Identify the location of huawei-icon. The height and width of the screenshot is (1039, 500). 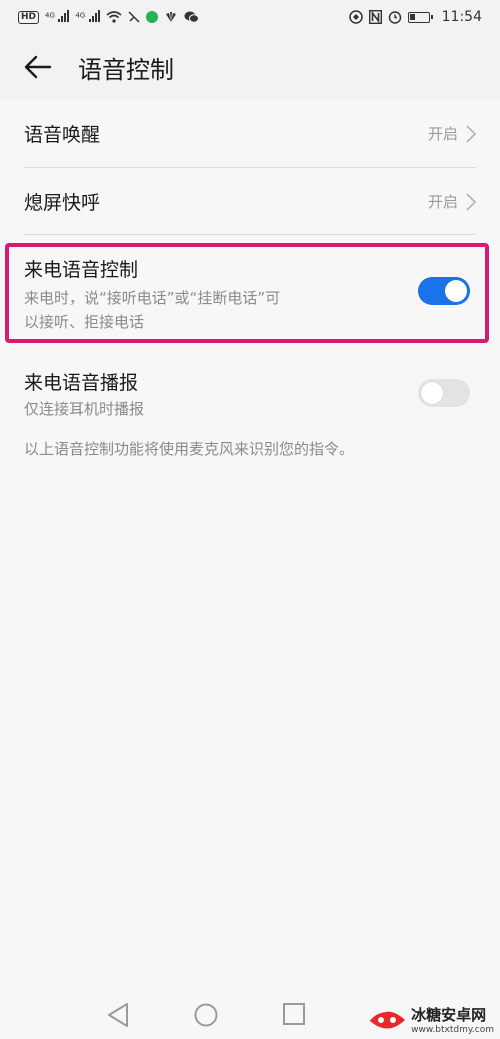
(170, 17).